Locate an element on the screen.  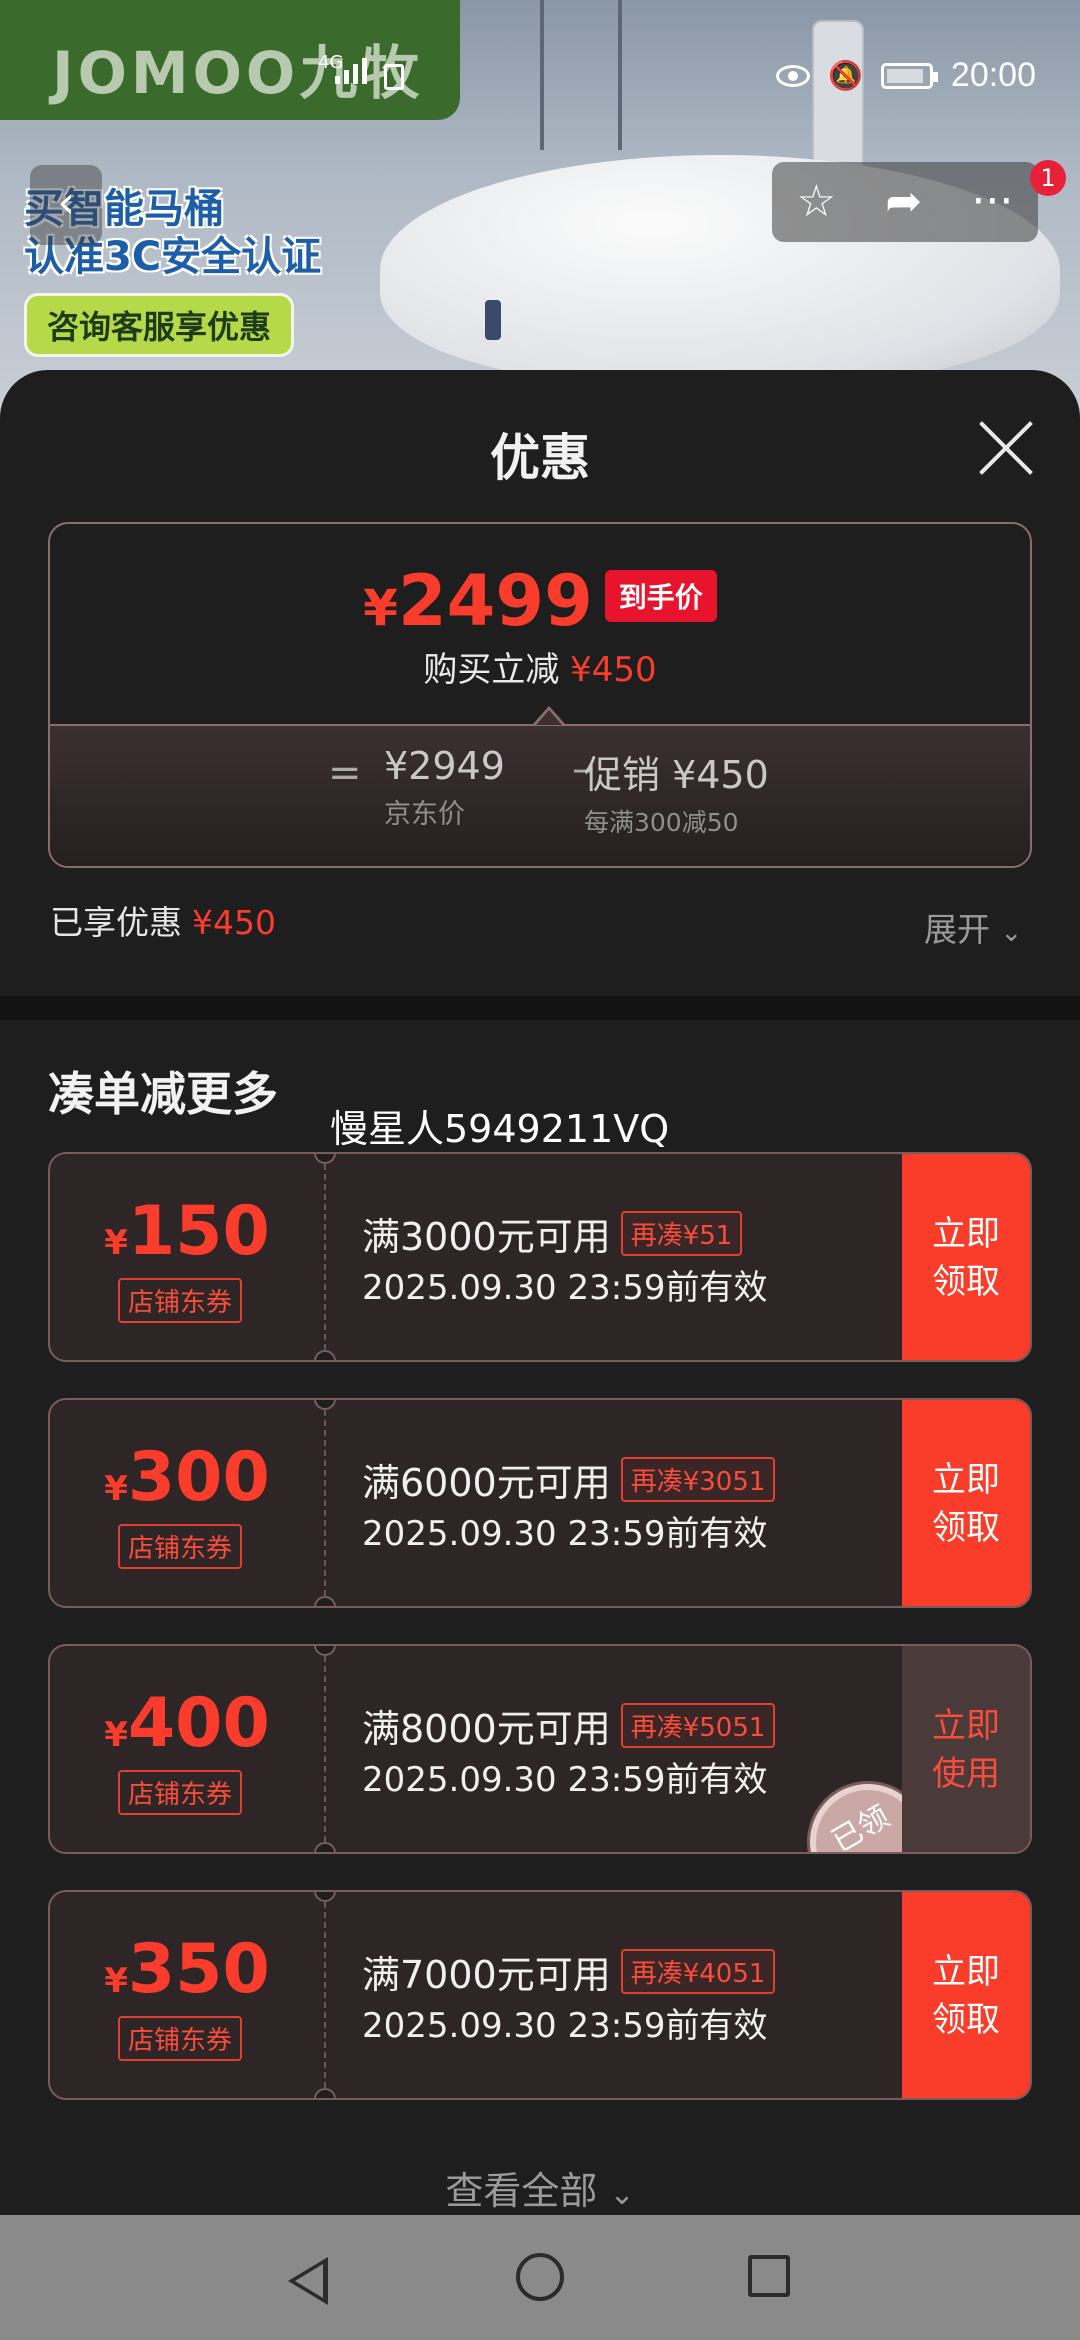
coupon-need-more: 再凑¥51 is located at coordinates (681, 1233).